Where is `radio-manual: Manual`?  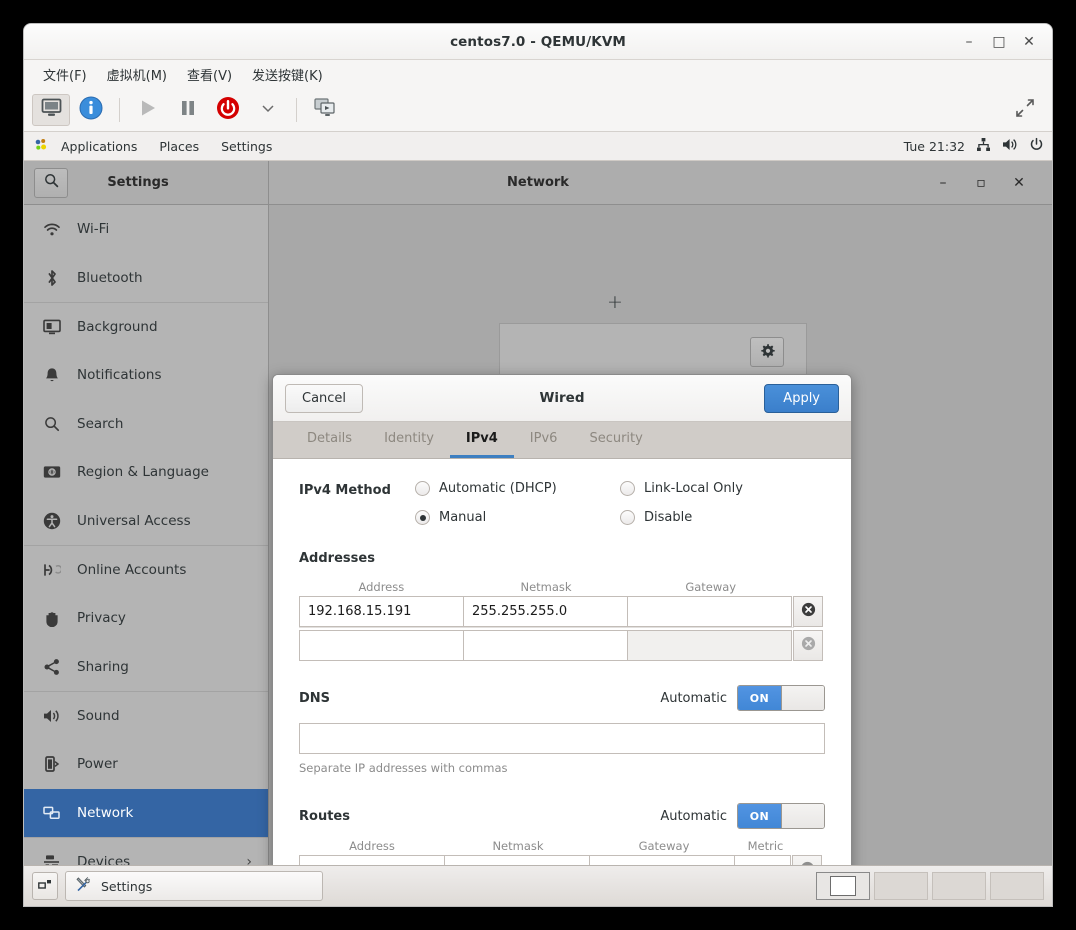 radio-manual: Manual is located at coordinates (517, 517).